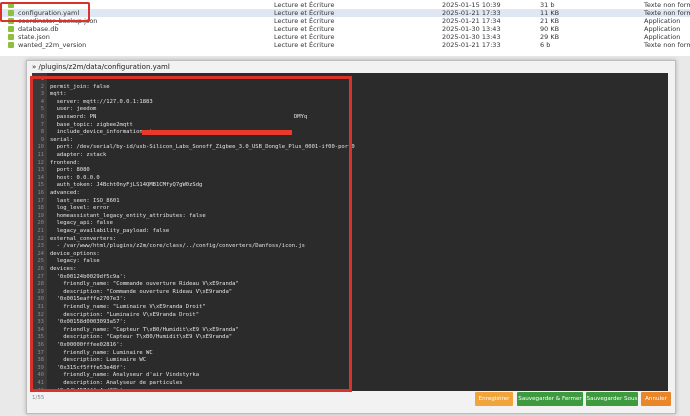 The image size is (690, 416). Describe the element at coordinates (101, 67) in the screenshot. I see `dialog-title: » /plugins/z2m/data/configuration.yaml` at that location.